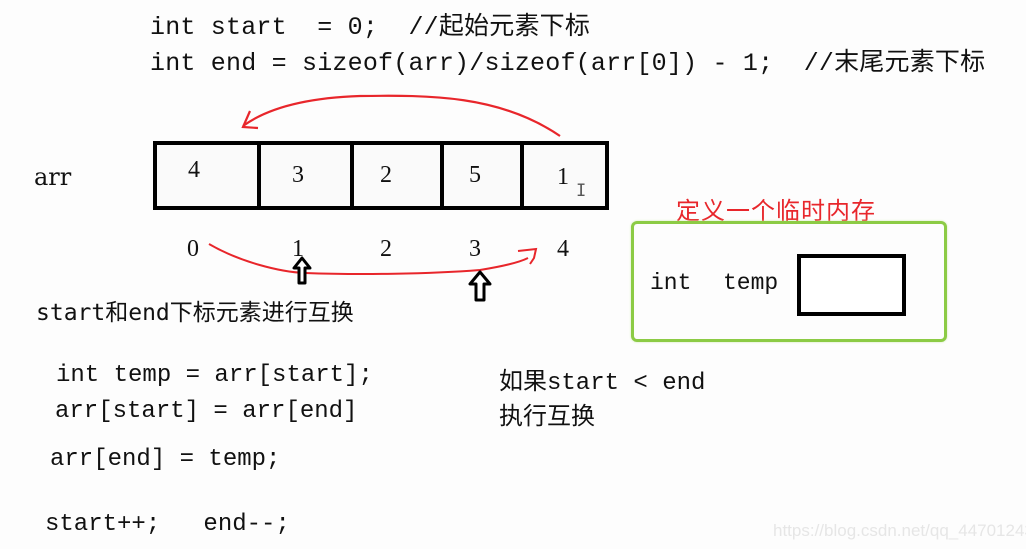 The width and height of the screenshot is (1026, 549). What do you see at coordinates (851, 285) in the screenshot?
I see `temp-value-box` at bounding box center [851, 285].